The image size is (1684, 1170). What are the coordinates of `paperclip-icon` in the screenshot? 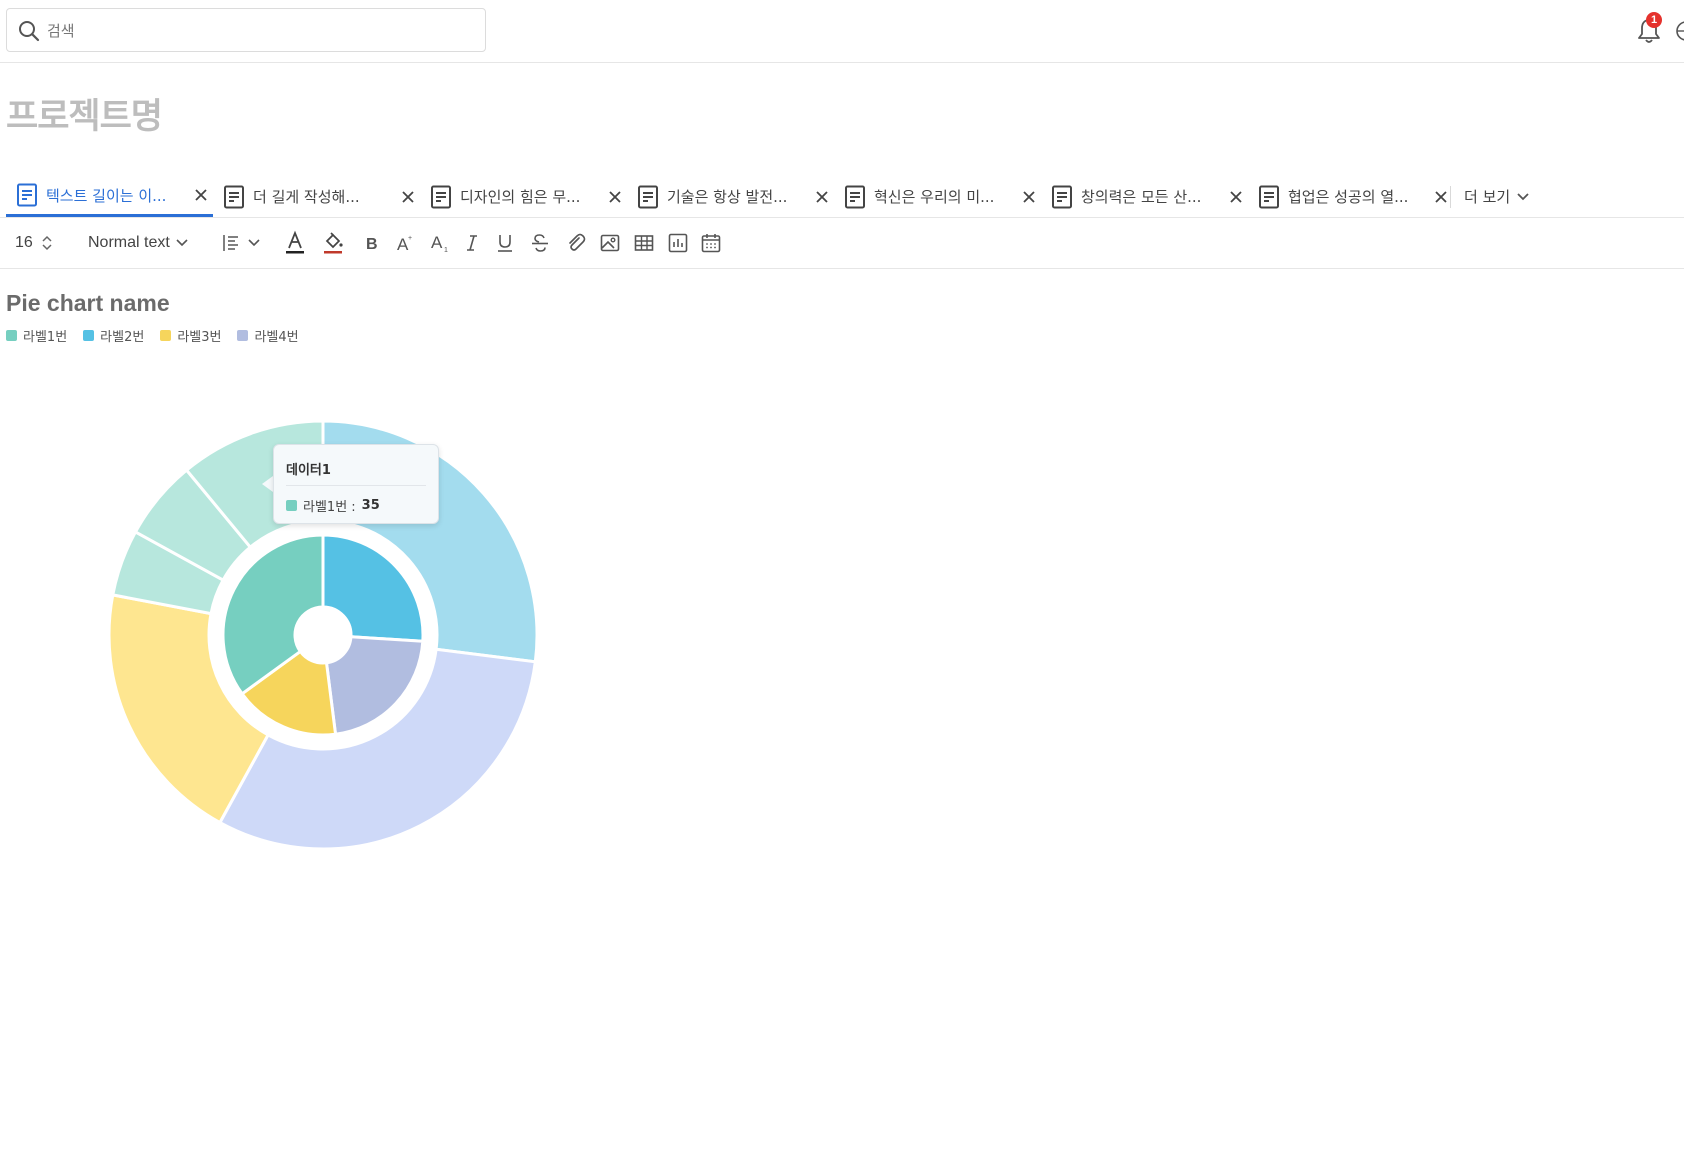 It's located at (577, 242).